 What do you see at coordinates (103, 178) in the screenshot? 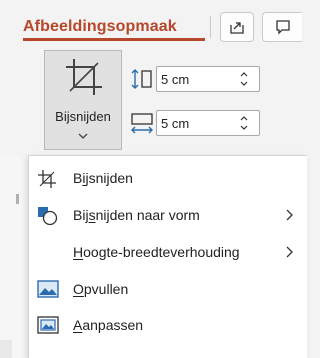
I see `menu-item-label: Bijsnijden` at bounding box center [103, 178].